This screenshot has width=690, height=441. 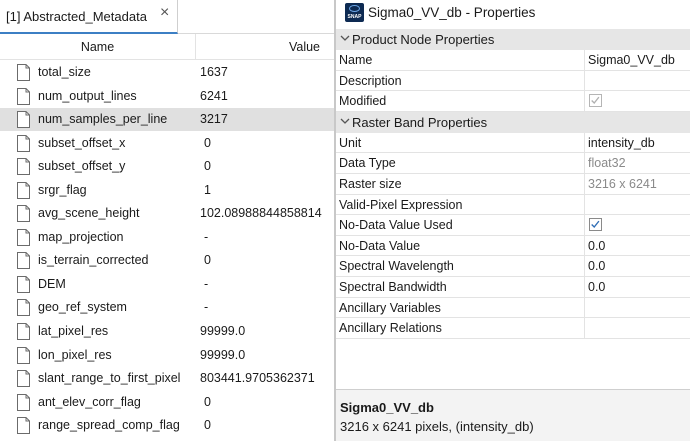 What do you see at coordinates (396, 266) in the screenshot?
I see `property-name: Spectral Wavelength` at bounding box center [396, 266].